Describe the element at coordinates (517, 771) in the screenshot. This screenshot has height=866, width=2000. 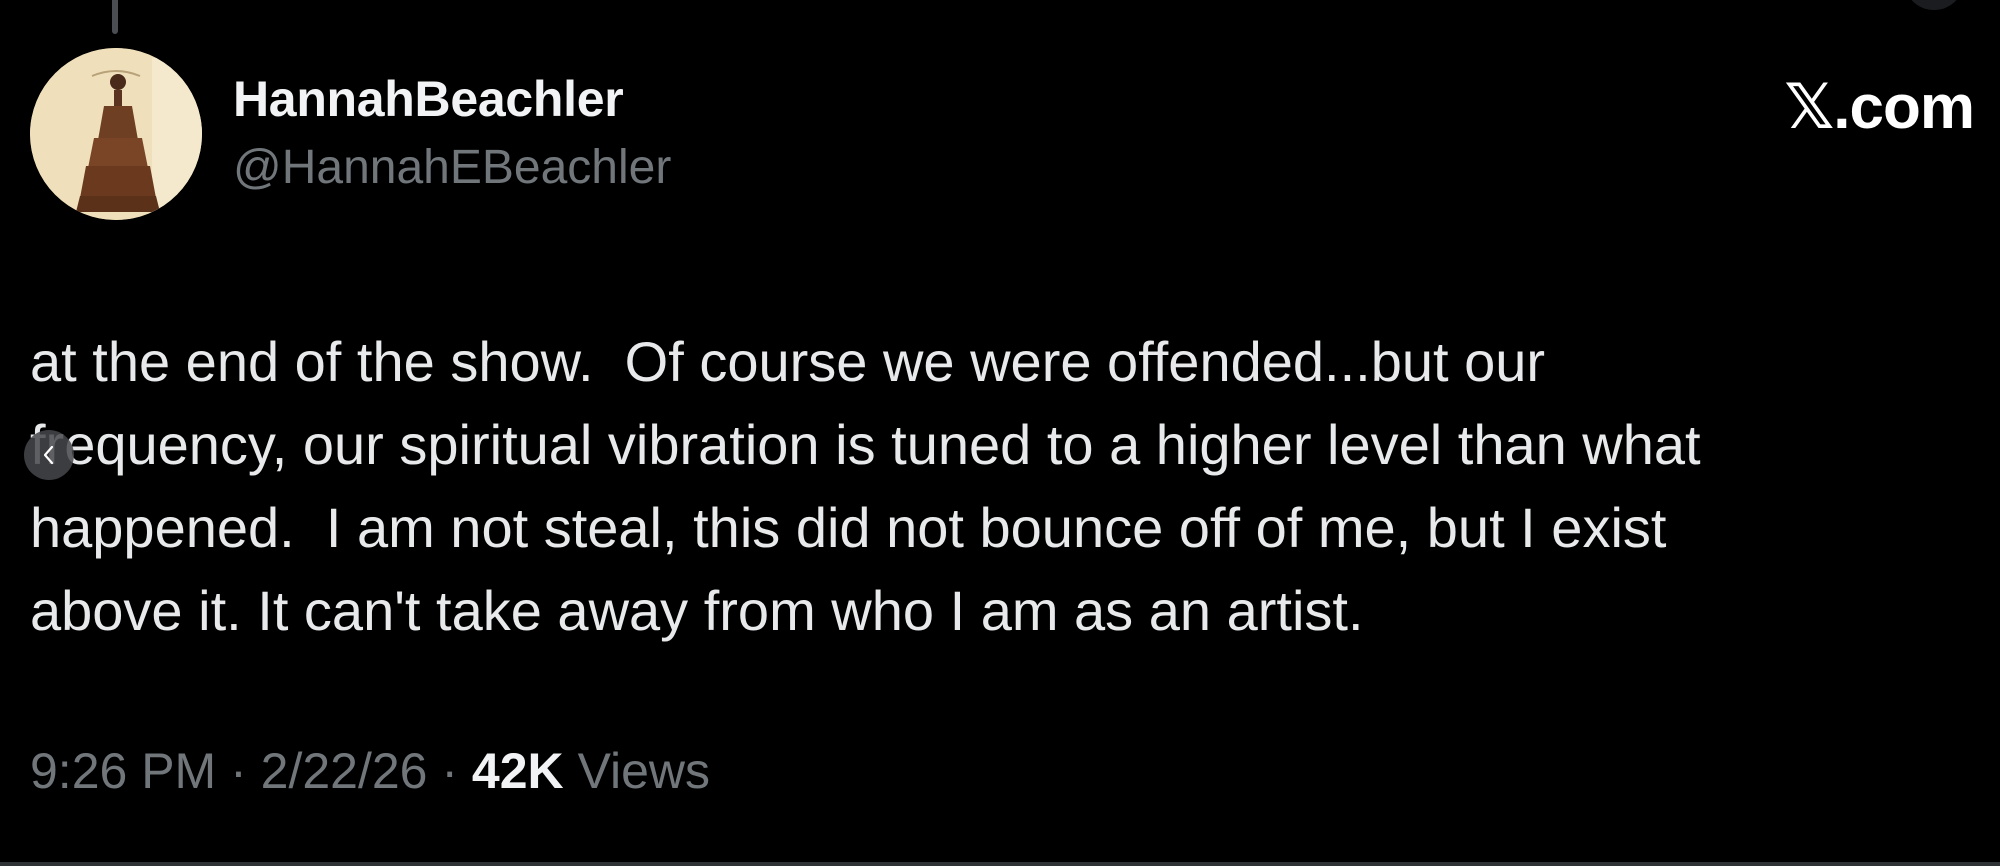
I see `views-count: 42K` at that location.